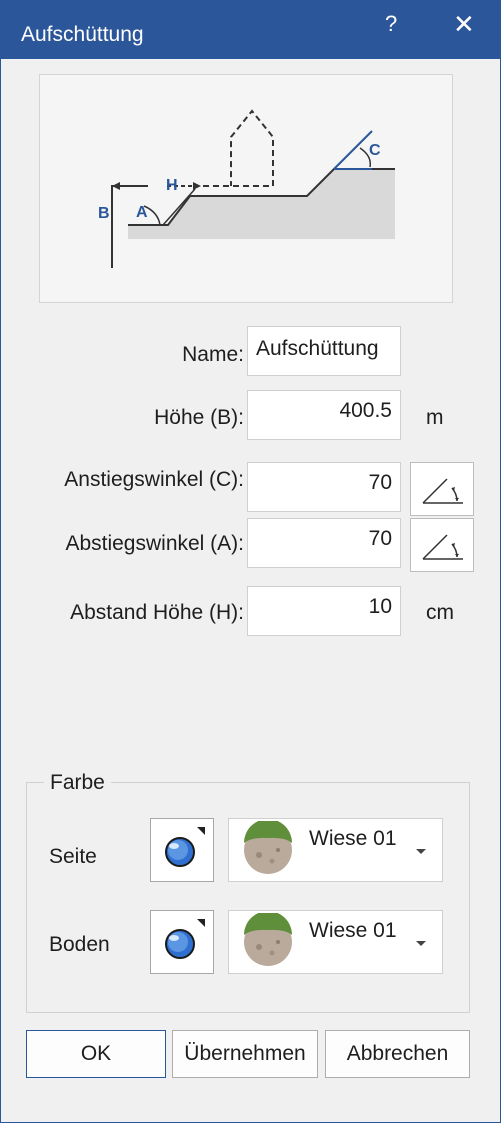  Describe the element at coordinates (82, 34) in the screenshot. I see `dialog-title: Aufschüttung` at that location.